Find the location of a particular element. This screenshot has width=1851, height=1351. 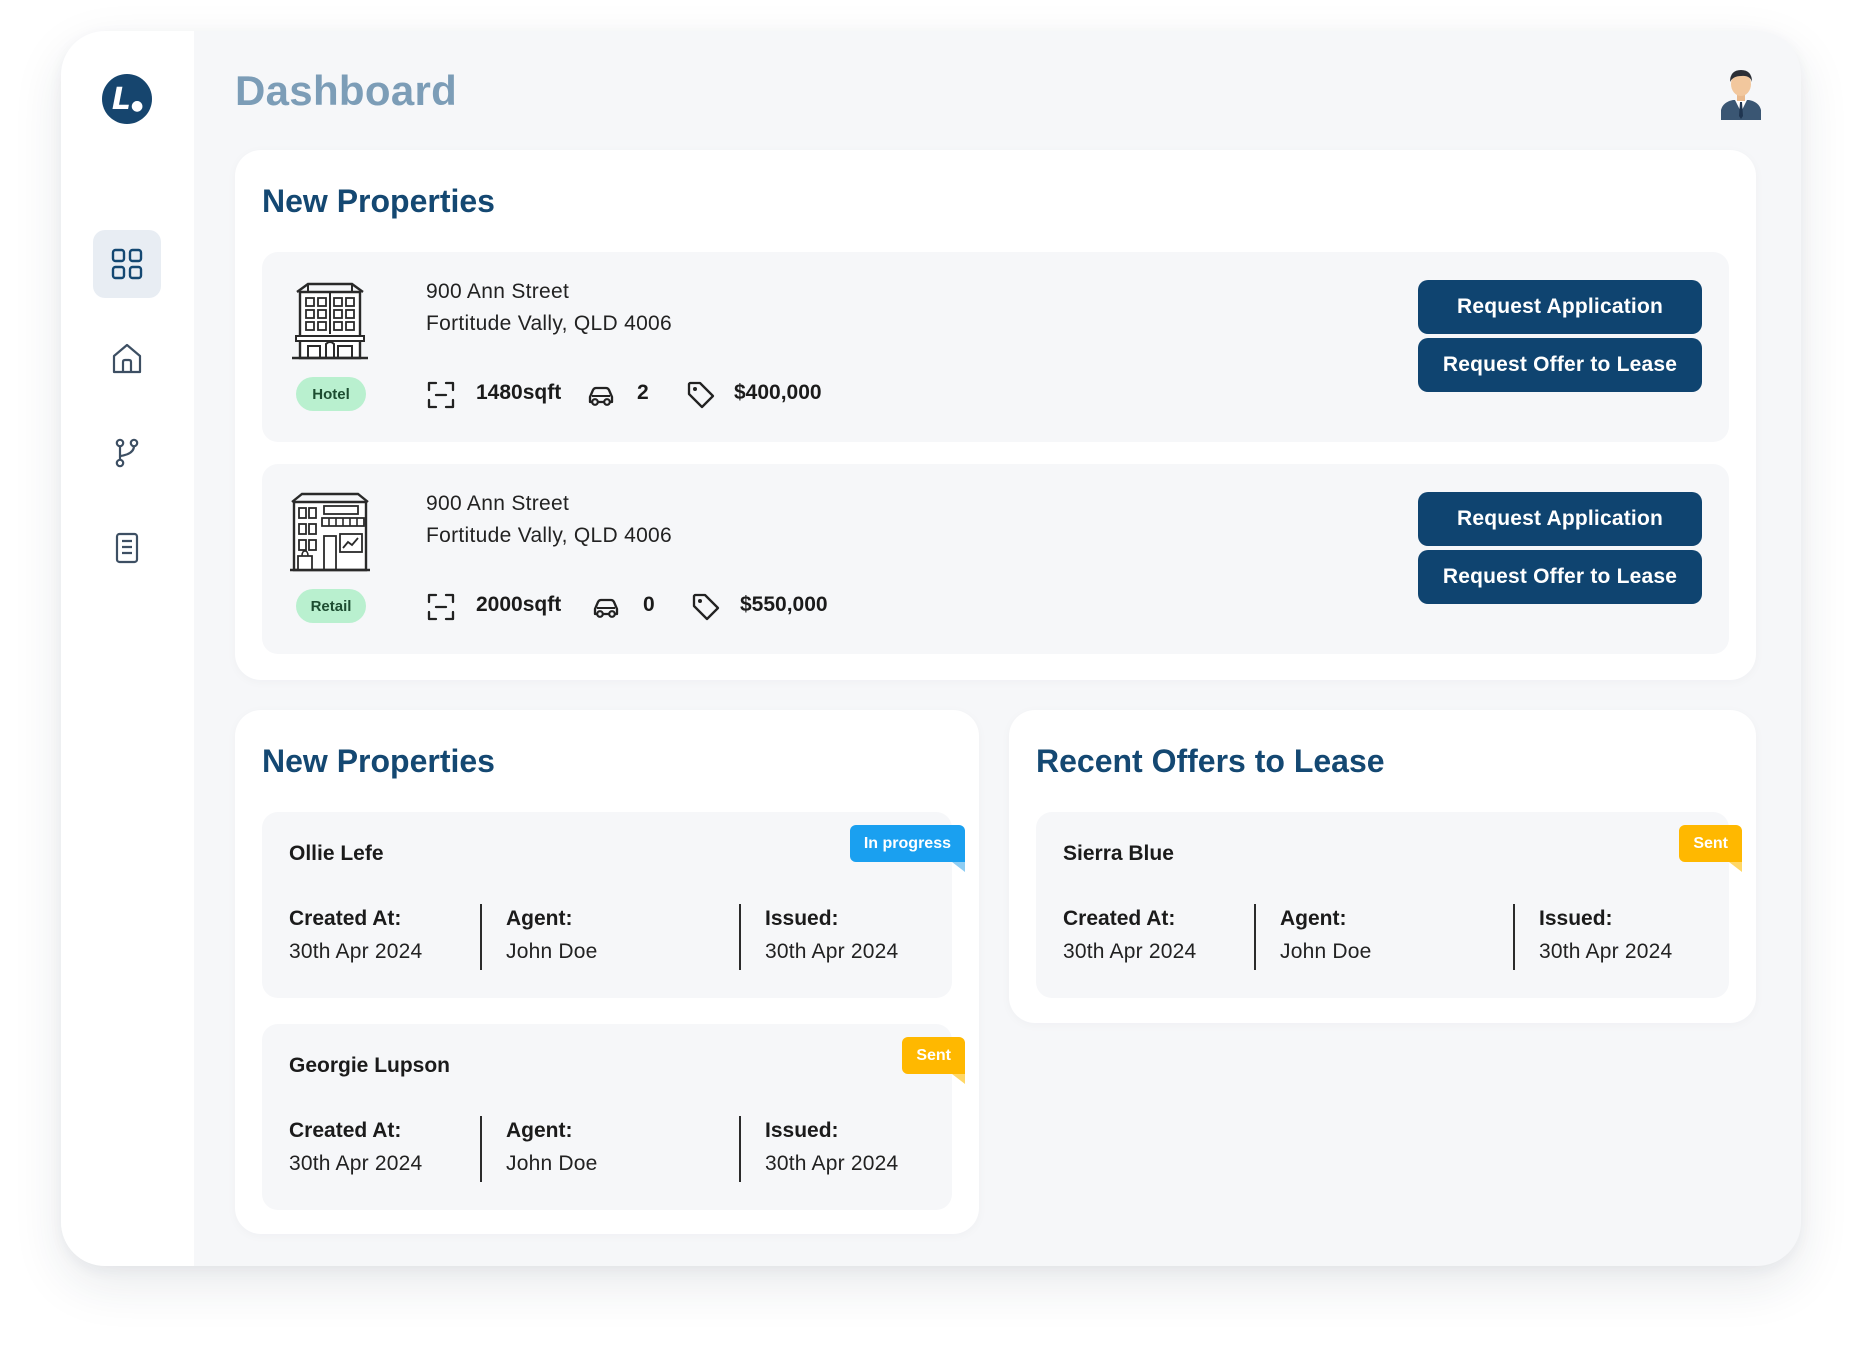

sidebar-item-branches is located at coordinates (127, 453).